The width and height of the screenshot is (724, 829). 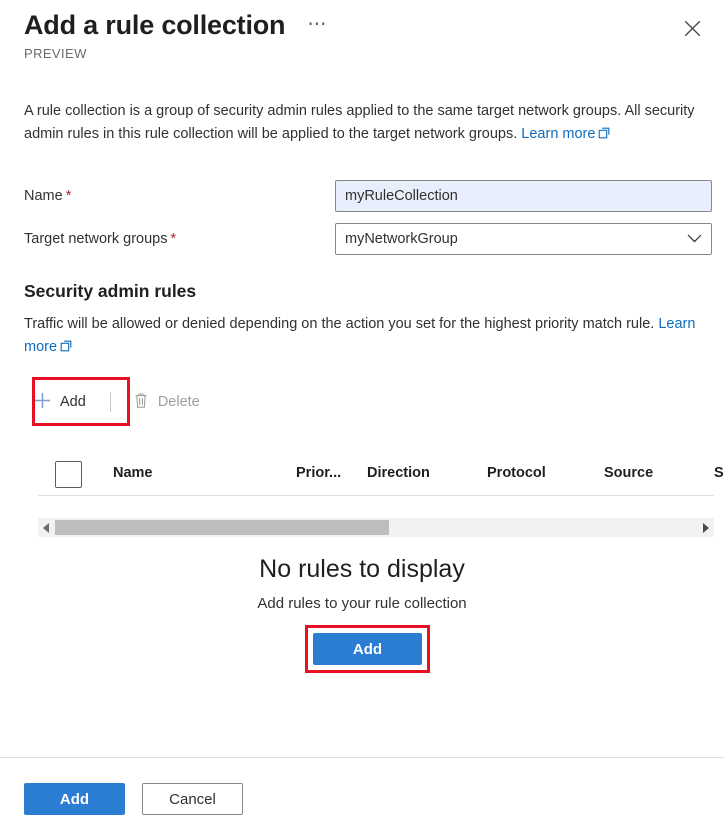 What do you see at coordinates (362, 603) in the screenshot?
I see `empty-state-subtitle: Add rules to your rule collection` at bounding box center [362, 603].